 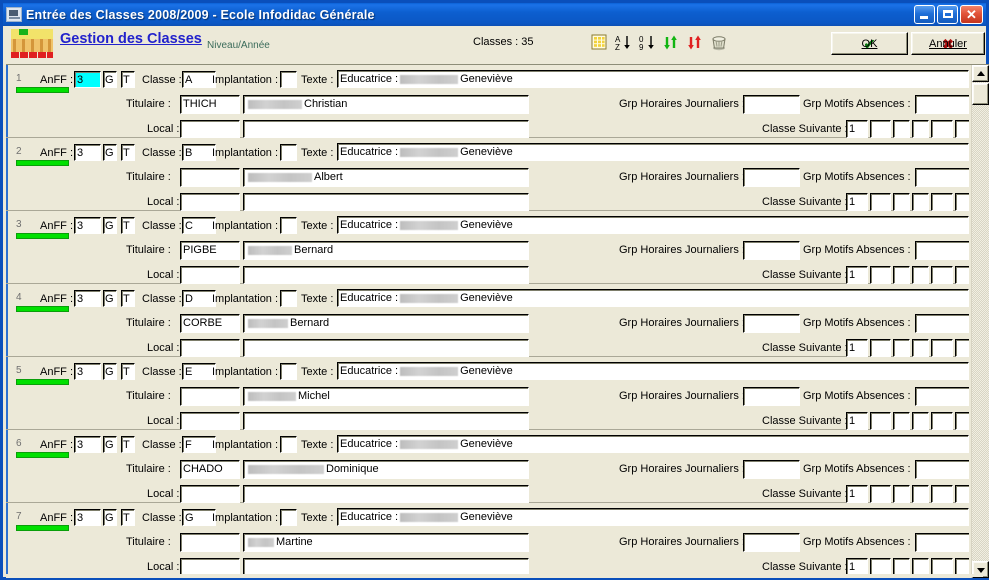 What do you see at coordinates (948, 43) in the screenshot?
I see `cancel-button: ✖ Annuler` at bounding box center [948, 43].